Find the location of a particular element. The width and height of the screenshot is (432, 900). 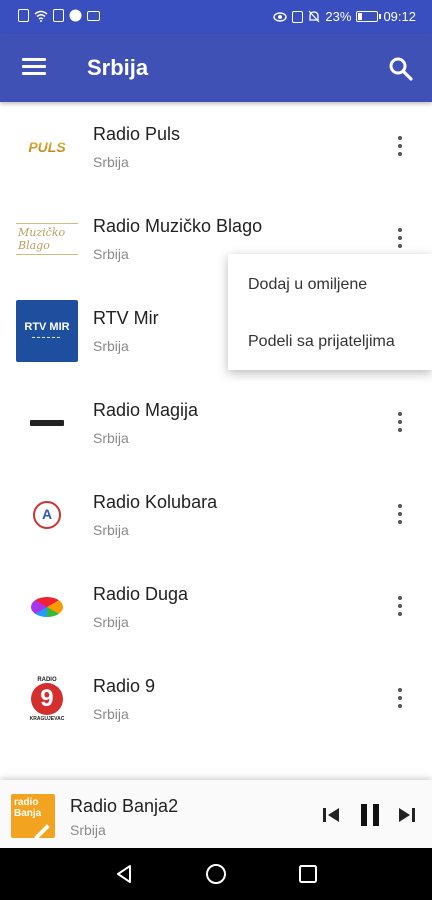

player-station-logo: radio Banja is located at coordinates (33, 817).